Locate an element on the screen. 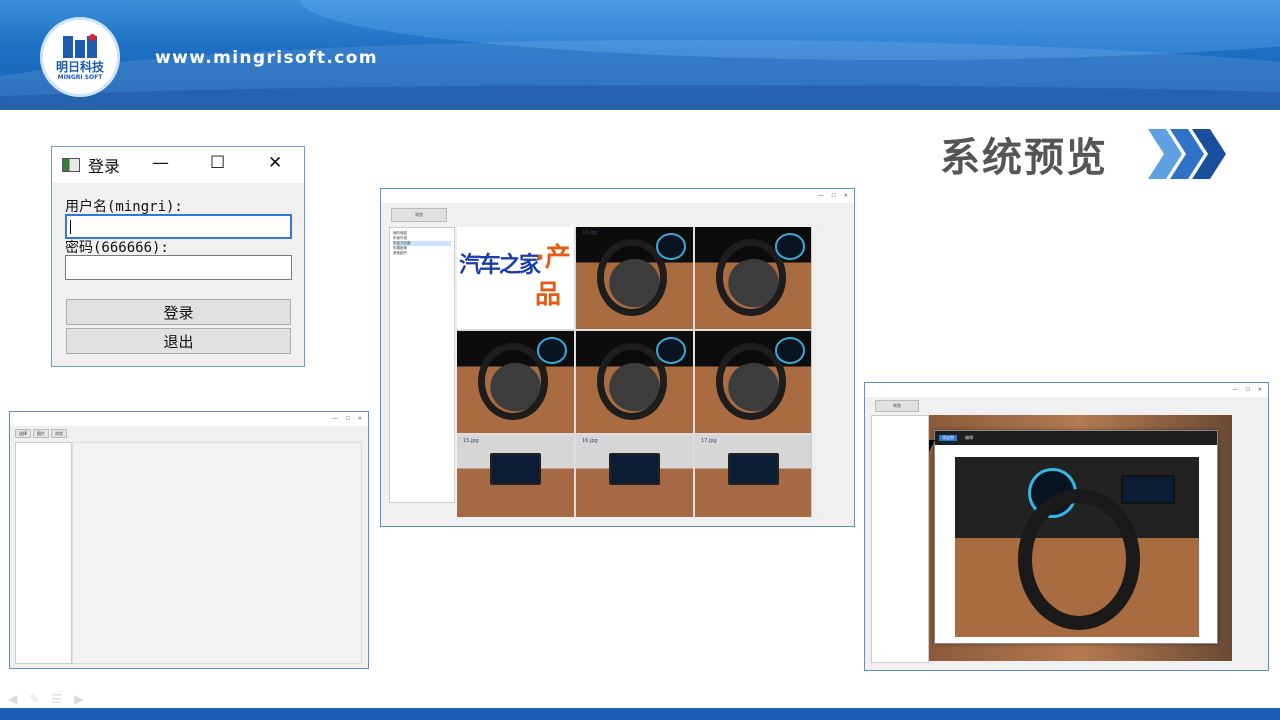 Image resolution: width=1280 pixels, height=720 pixels. photo-viewer-window: 添加到 编辑 is located at coordinates (1076, 537).